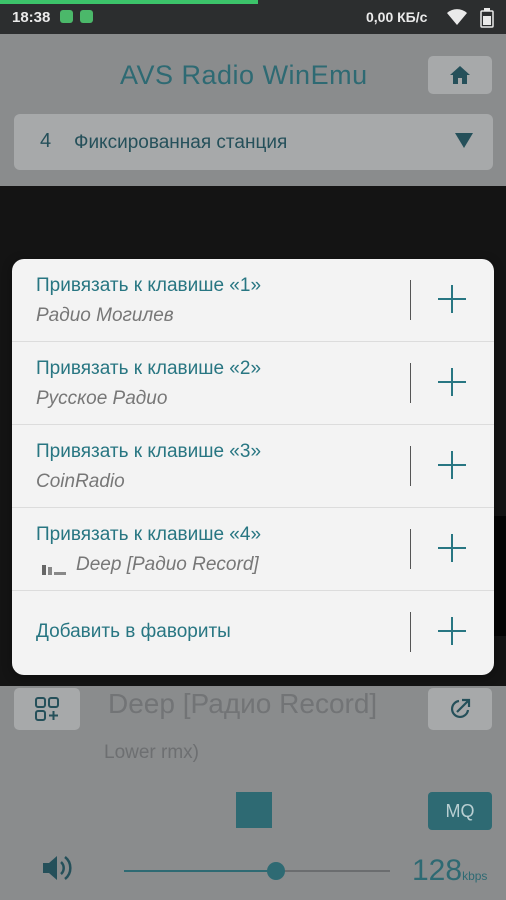 This screenshot has width=506, height=900. I want to click on quality-button: MQ, so click(460, 811).